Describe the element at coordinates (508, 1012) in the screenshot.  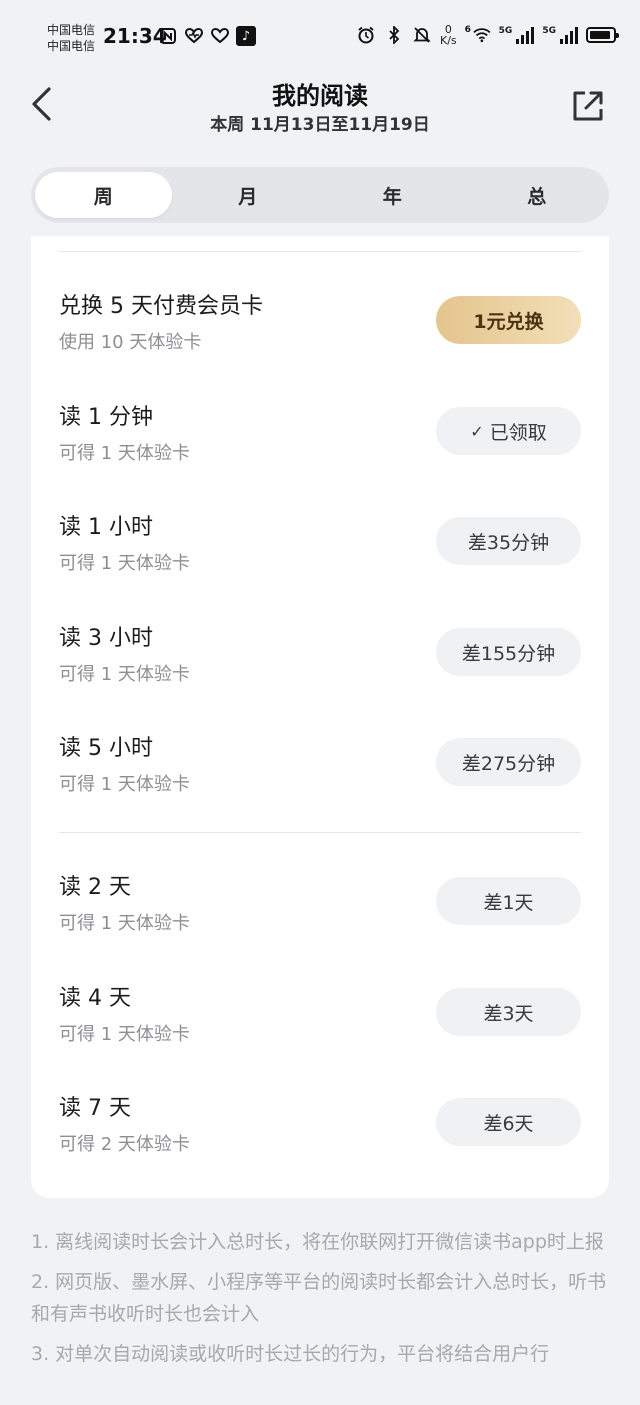
I see `progress-button: 差3天` at that location.